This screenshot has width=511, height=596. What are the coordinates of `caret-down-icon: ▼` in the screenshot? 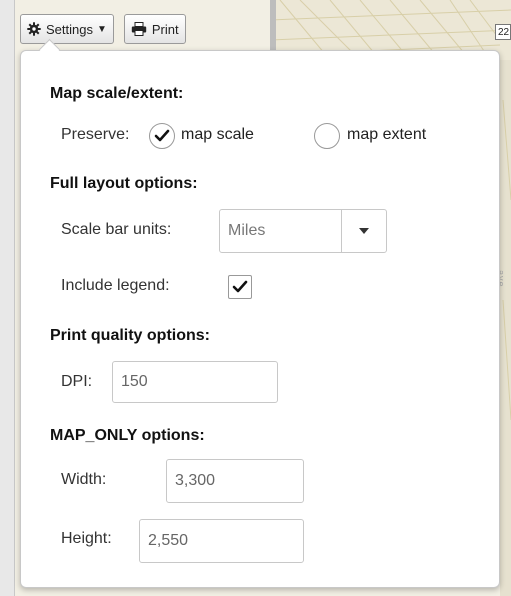 It's located at (101, 29).